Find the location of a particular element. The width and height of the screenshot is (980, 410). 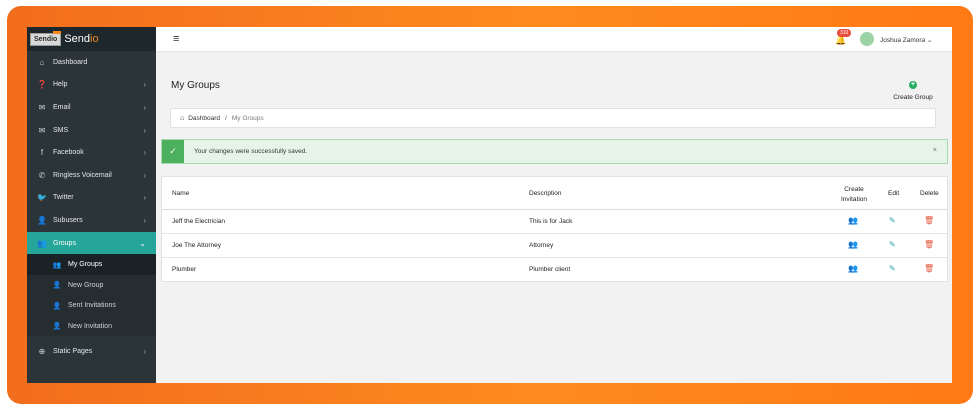

submenu-item-my-groups: 👥 My Groups is located at coordinates (91, 264).